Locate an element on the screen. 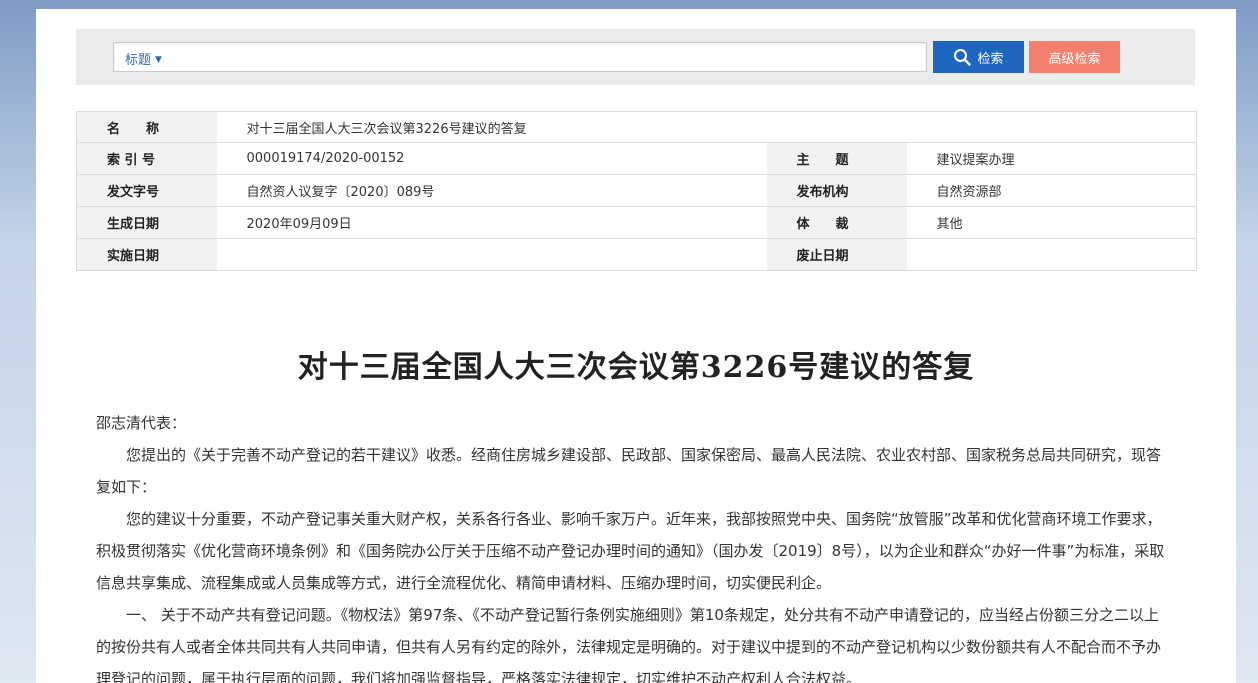 This screenshot has height=683, width=1258. meta-row-effective: 实施日期 废止日期 is located at coordinates (636, 254).